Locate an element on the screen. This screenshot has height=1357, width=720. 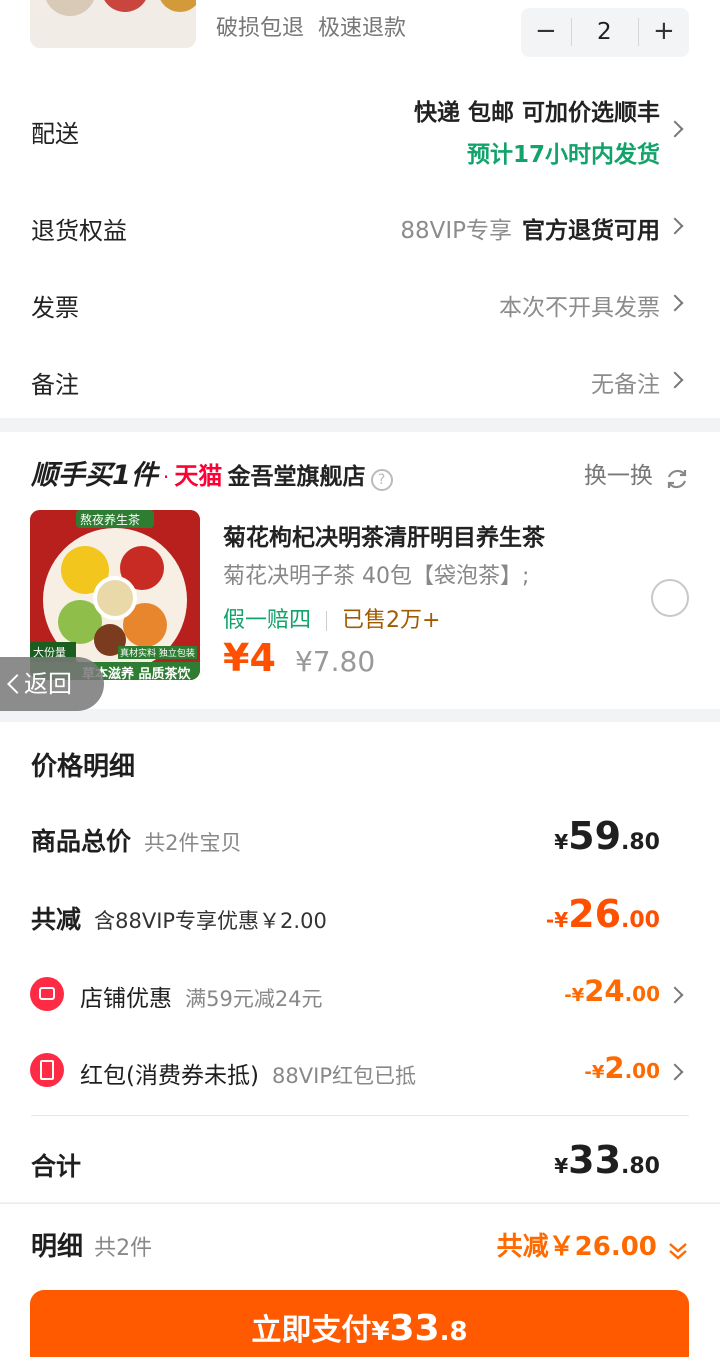
addon-title: 顺手买1件 is located at coordinates (94, 475).